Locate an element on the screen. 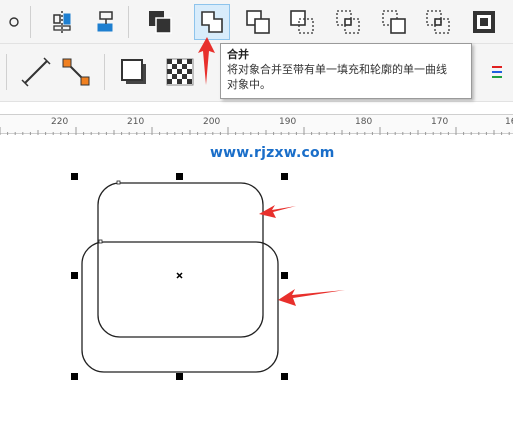 This screenshot has height=438, width=513. ruler-tick-label: 16 is located at coordinates (509, 122).